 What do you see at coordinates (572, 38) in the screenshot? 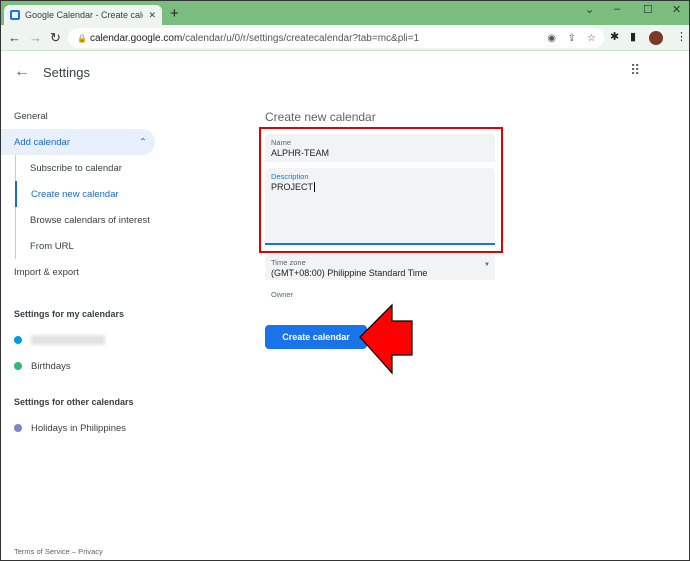
I see `share-icon: ⇪` at bounding box center [572, 38].